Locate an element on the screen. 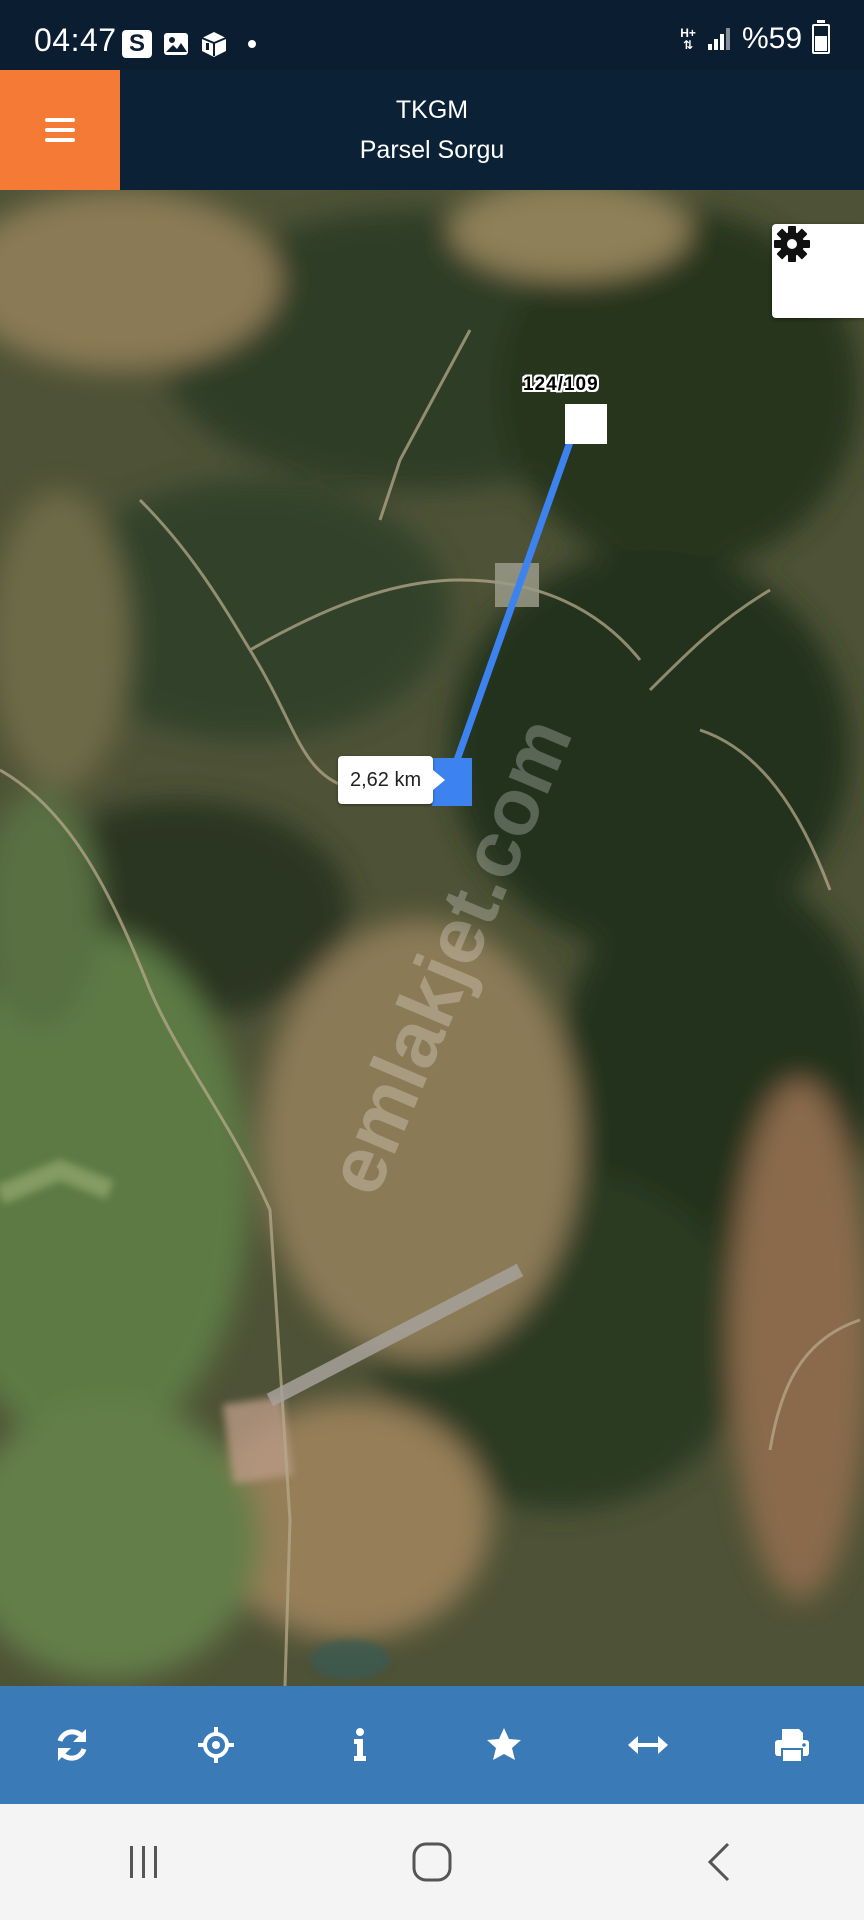  recent-apps-icon is located at coordinates (143, 1862).